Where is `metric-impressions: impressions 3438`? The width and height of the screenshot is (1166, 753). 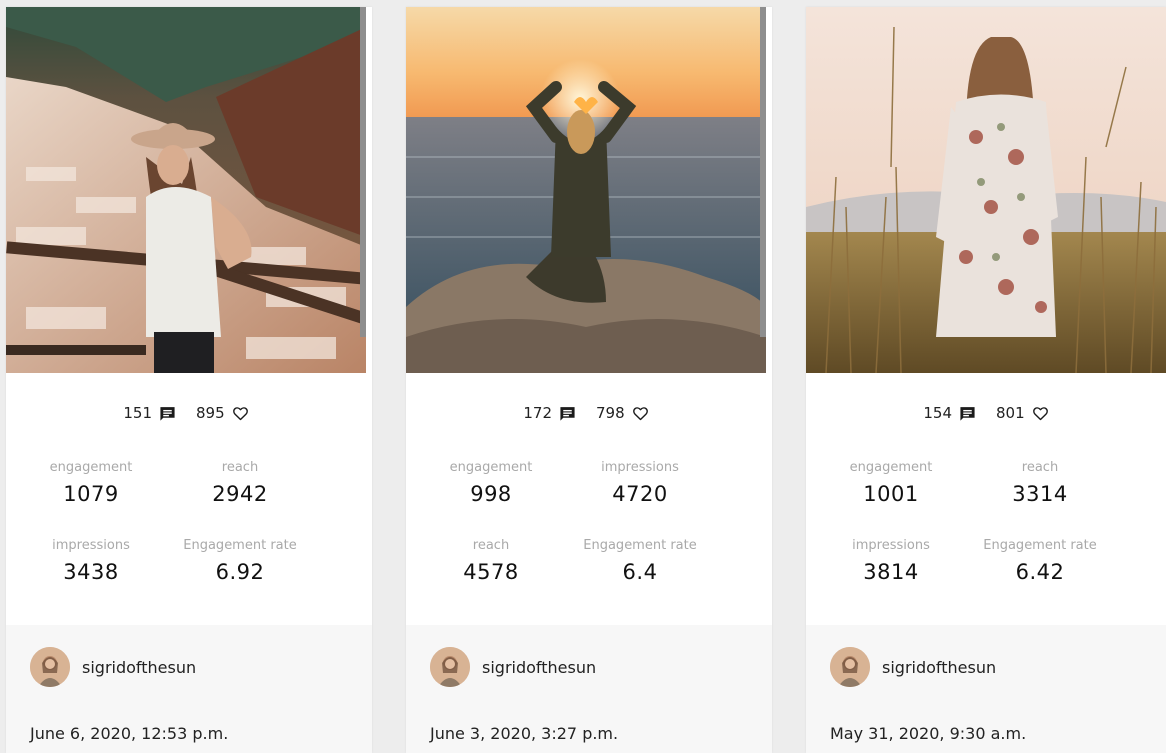 metric-impressions: impressions 3438 is located at coordinates (91, 562).